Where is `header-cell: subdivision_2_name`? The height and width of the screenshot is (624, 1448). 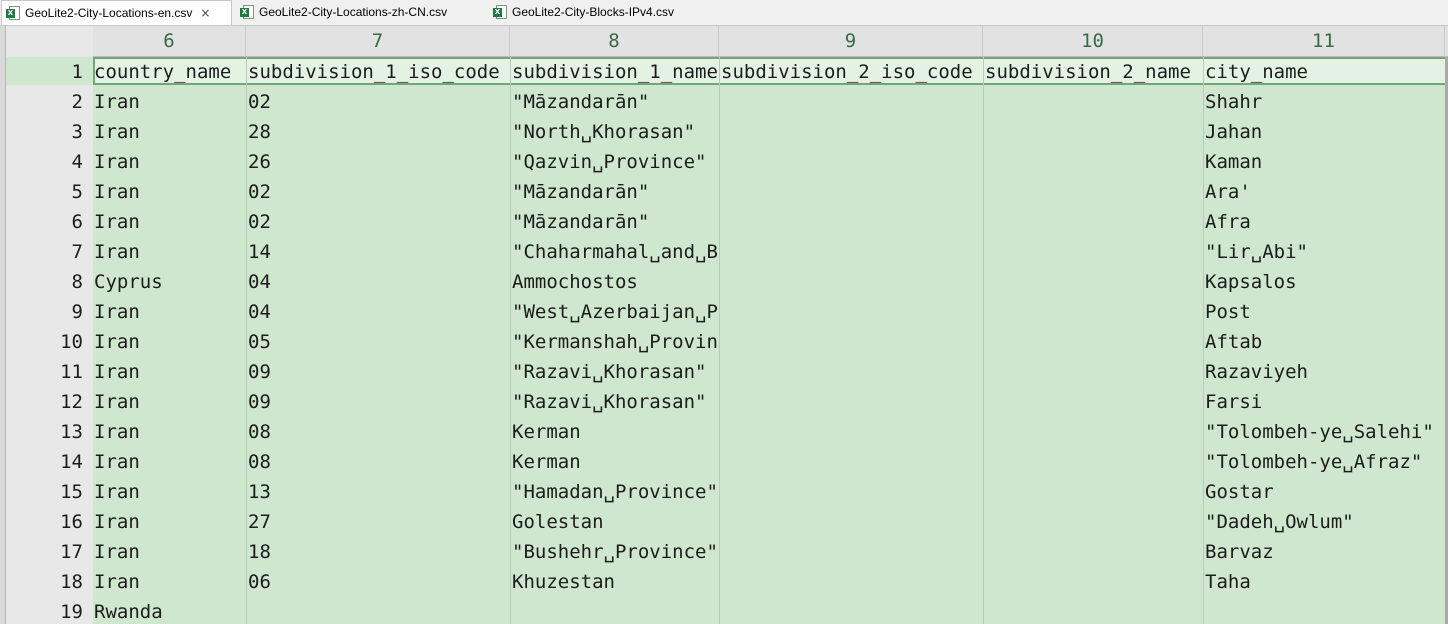
header-cell: subdivision_2_name is located at coordinates (1093, 72).